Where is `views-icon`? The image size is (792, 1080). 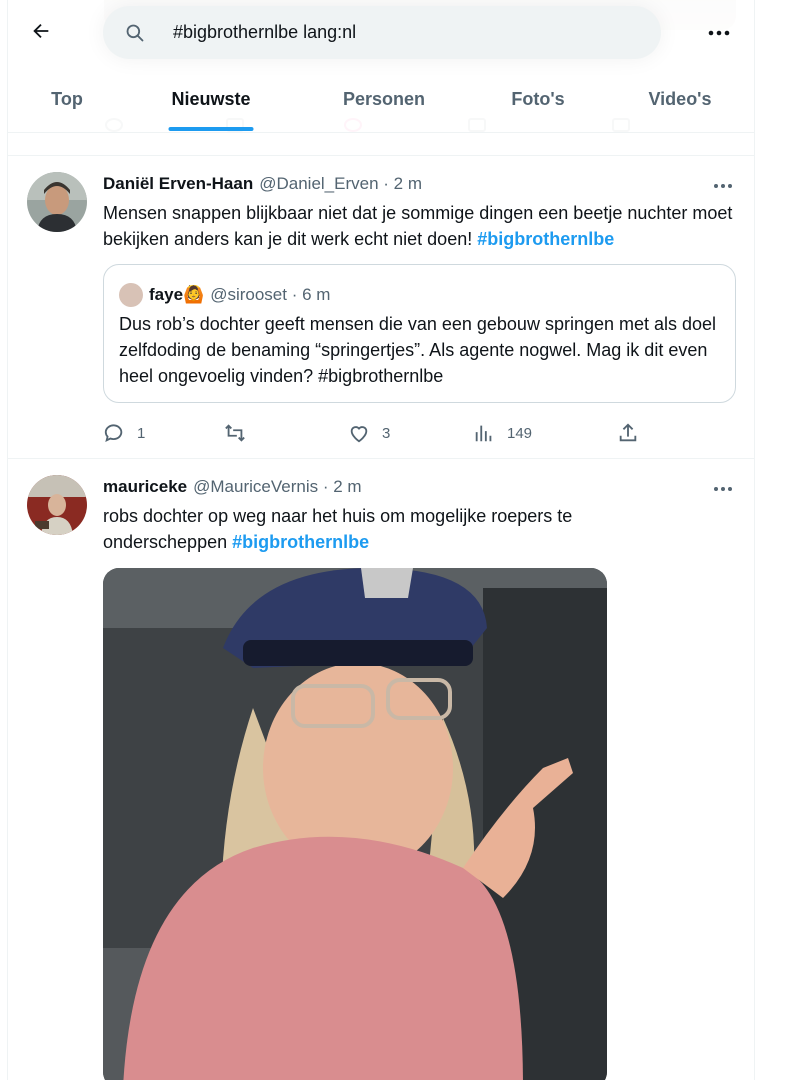 views-icon is located at coordinates (483, 433).